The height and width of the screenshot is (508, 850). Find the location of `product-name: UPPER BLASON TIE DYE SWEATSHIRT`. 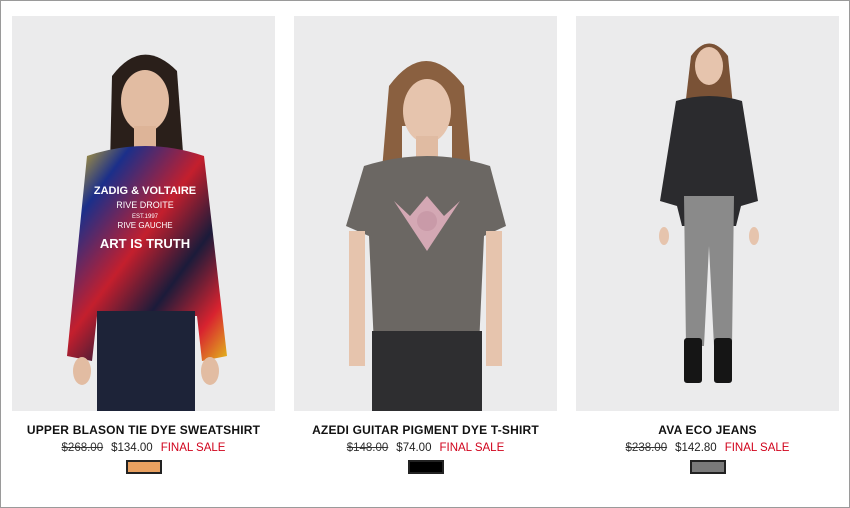

product-name: UPPER BLASON TIE DYE SWEATSHIRT is located at coordinates (143, 430).